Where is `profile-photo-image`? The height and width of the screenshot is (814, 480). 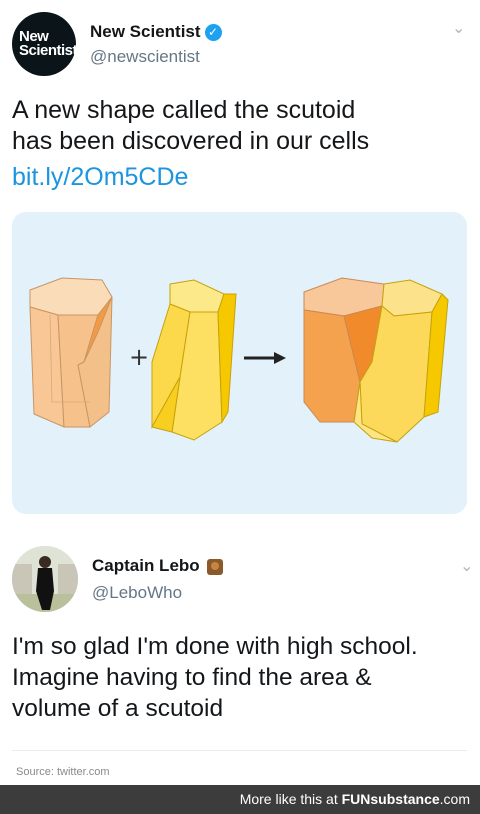
profile-photo-image is located at coordinates (45, 579).